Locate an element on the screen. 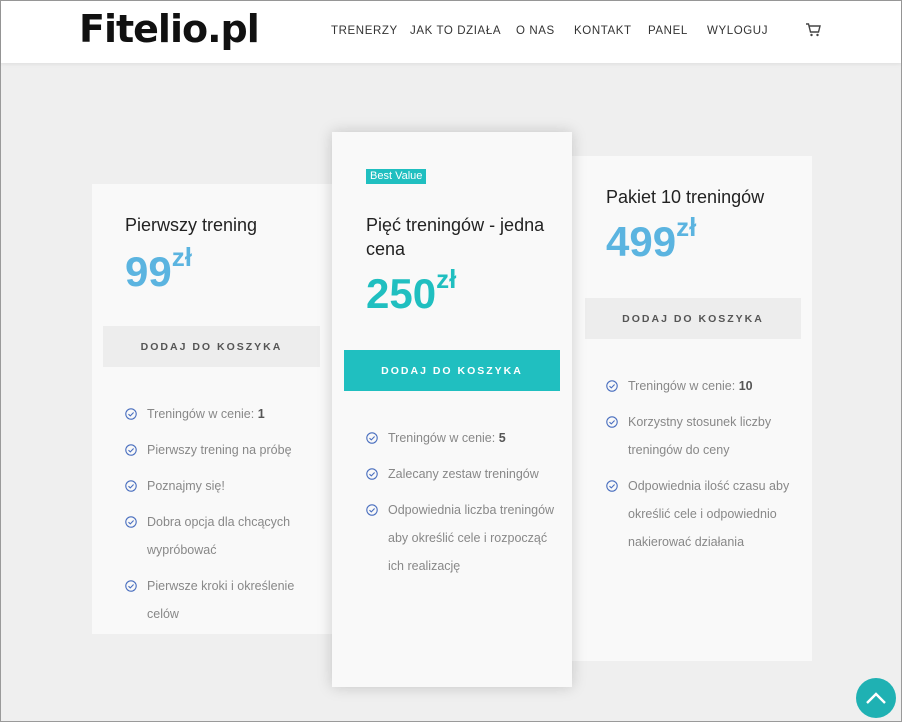 The height and width of the screenshot is (722, 902). list-item: Treningów w cenie: 5 is located at coordinates (464, 438).